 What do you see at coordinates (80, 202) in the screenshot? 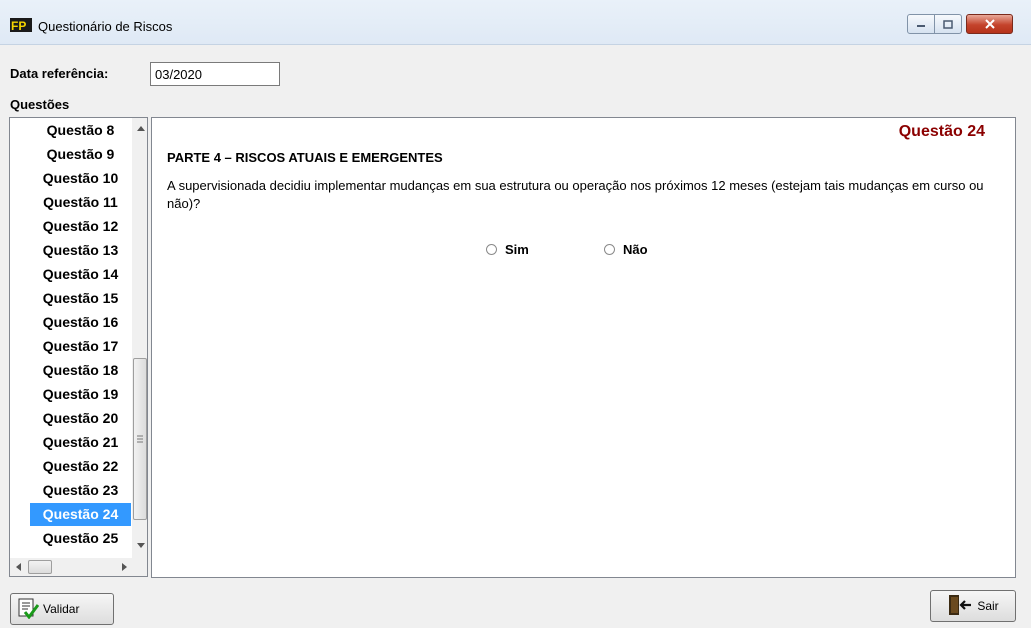
I see `list-item: Questão 11` at bounding box center [80, 202].